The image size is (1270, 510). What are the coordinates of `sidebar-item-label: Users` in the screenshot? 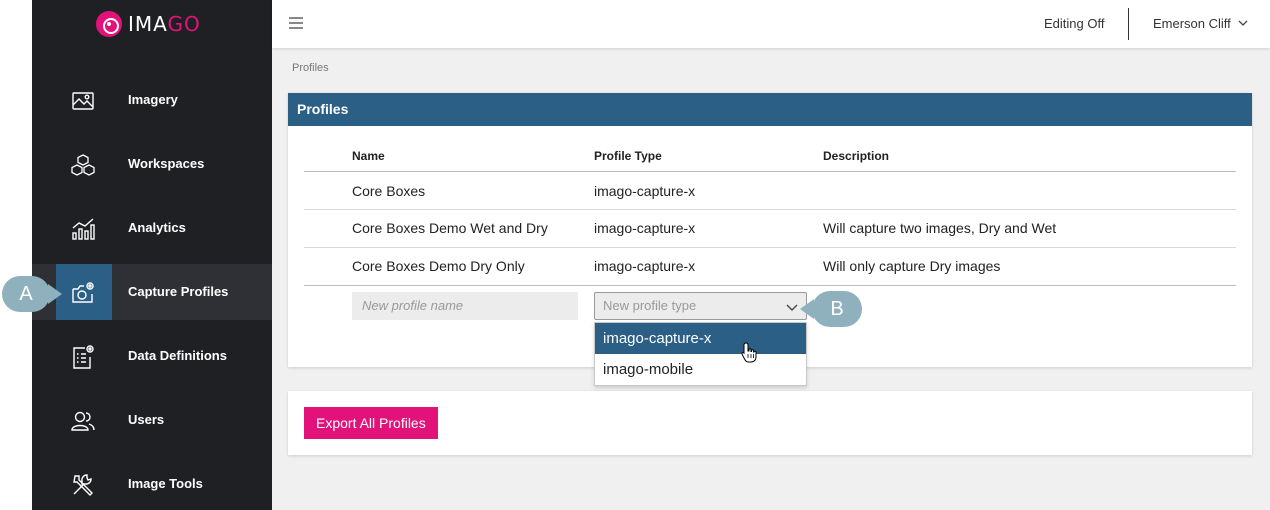 It's located at (146, 419).